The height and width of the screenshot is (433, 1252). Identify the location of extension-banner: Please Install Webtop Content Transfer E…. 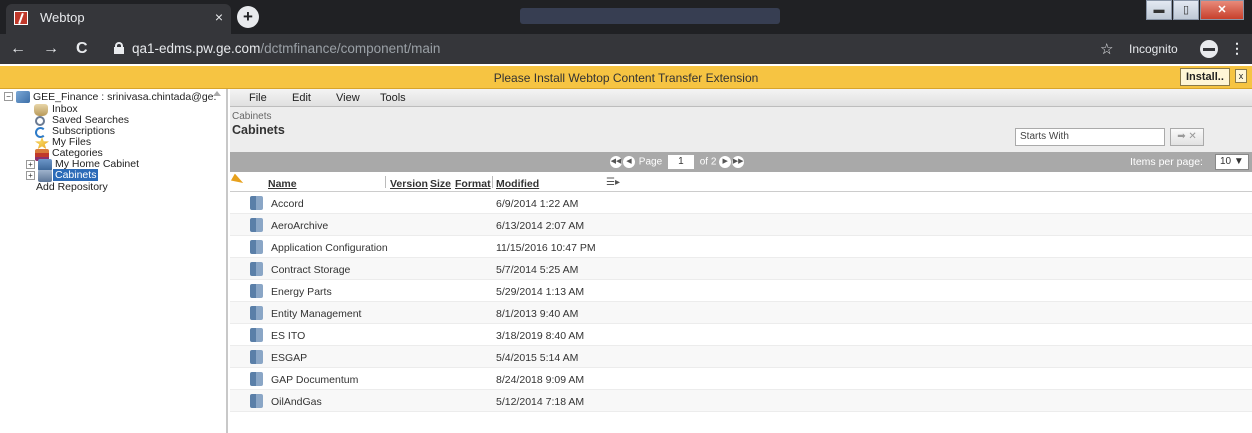
(626, 77).